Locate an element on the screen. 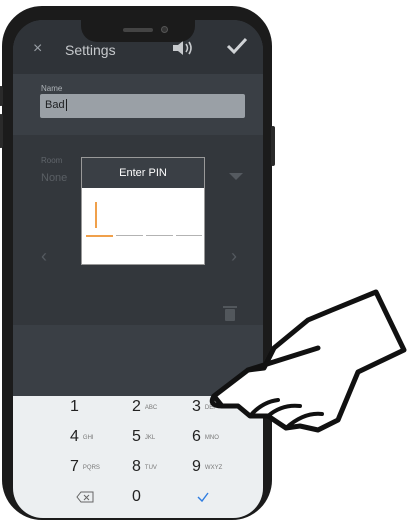  pin-caret is located at coordinates (96, 215).